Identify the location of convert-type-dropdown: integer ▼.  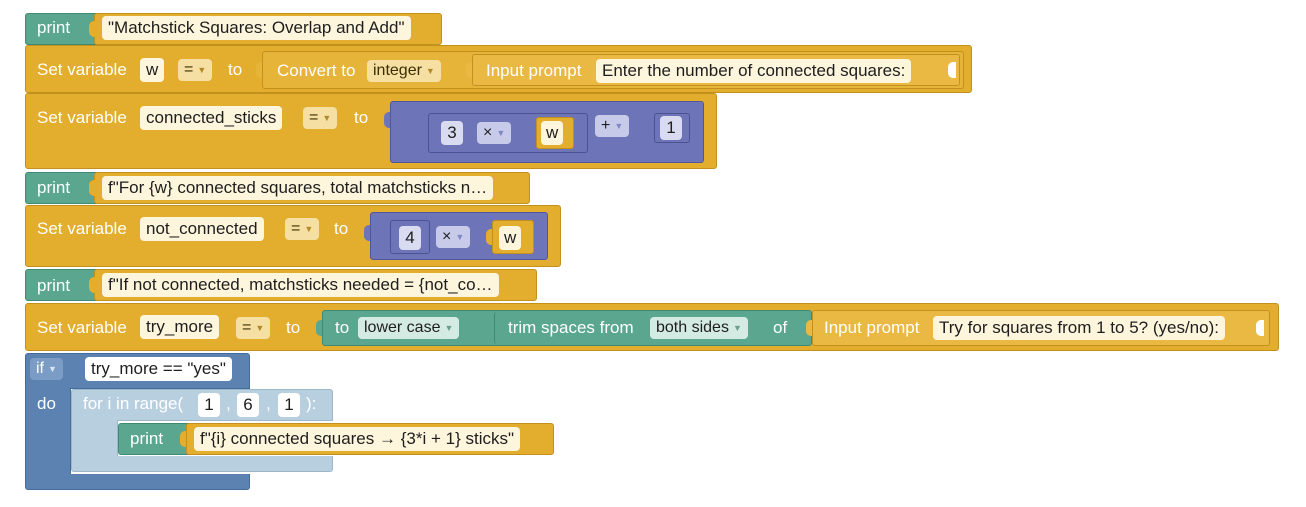
(404, 71).